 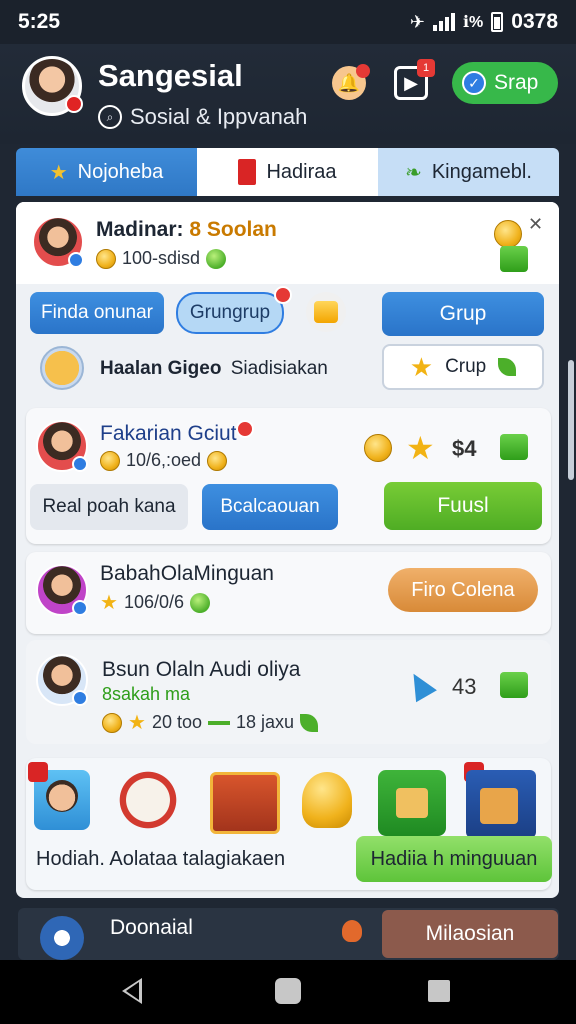 What do you see at coordinates (466, 366) in the screenshot?
I see `crup-button-label: Crup` at bounding box center [466, 366].